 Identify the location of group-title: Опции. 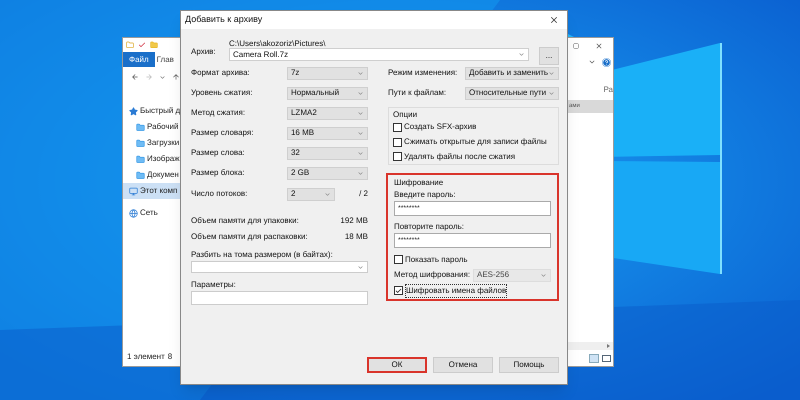
(405, 114).